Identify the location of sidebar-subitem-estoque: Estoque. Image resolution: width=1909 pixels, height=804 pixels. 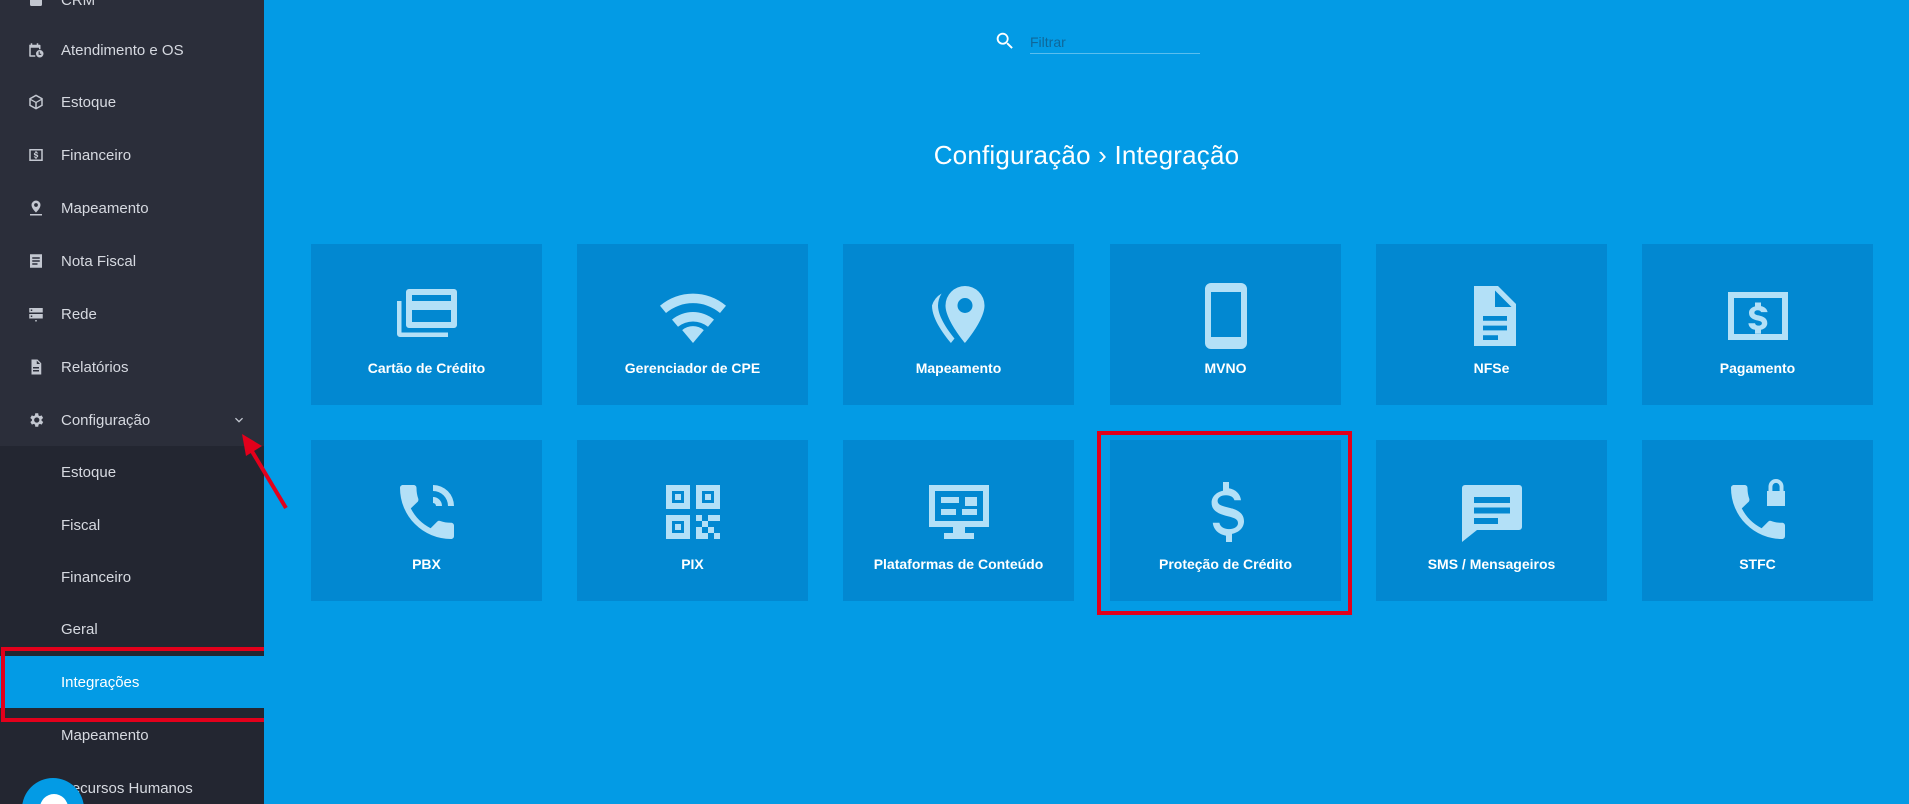
(132, 472).